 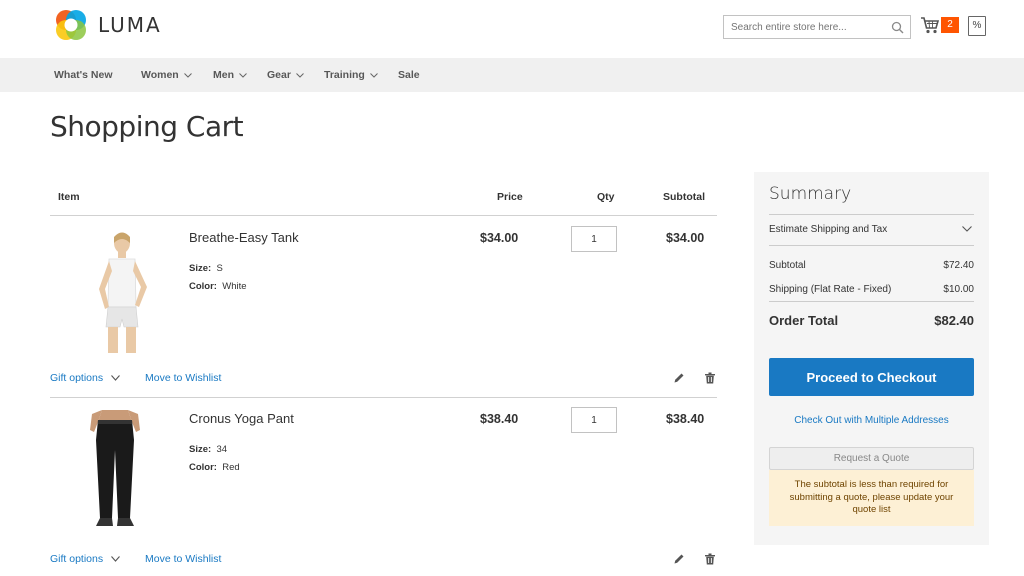 I want to click on estimate-shipping-toggle: Estimate Shipping and Tax, so click(x=828, y=229).